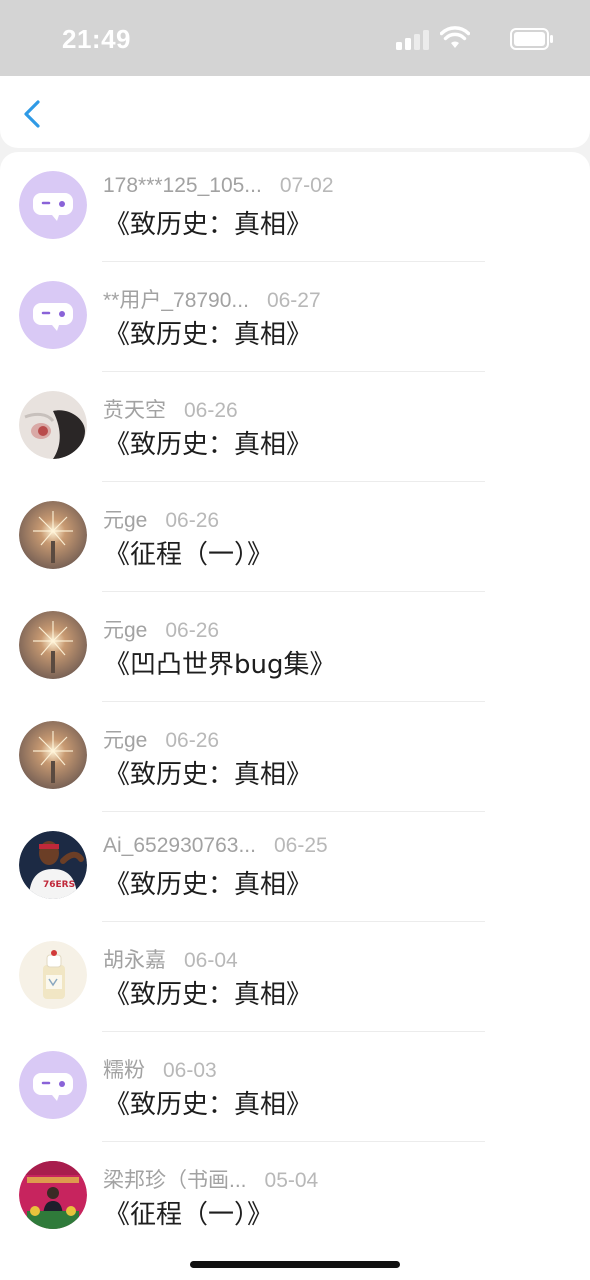  Describe the element at coordinates (59, 885) in the screenshot. I see `svg-text: 76ERS` at that location.